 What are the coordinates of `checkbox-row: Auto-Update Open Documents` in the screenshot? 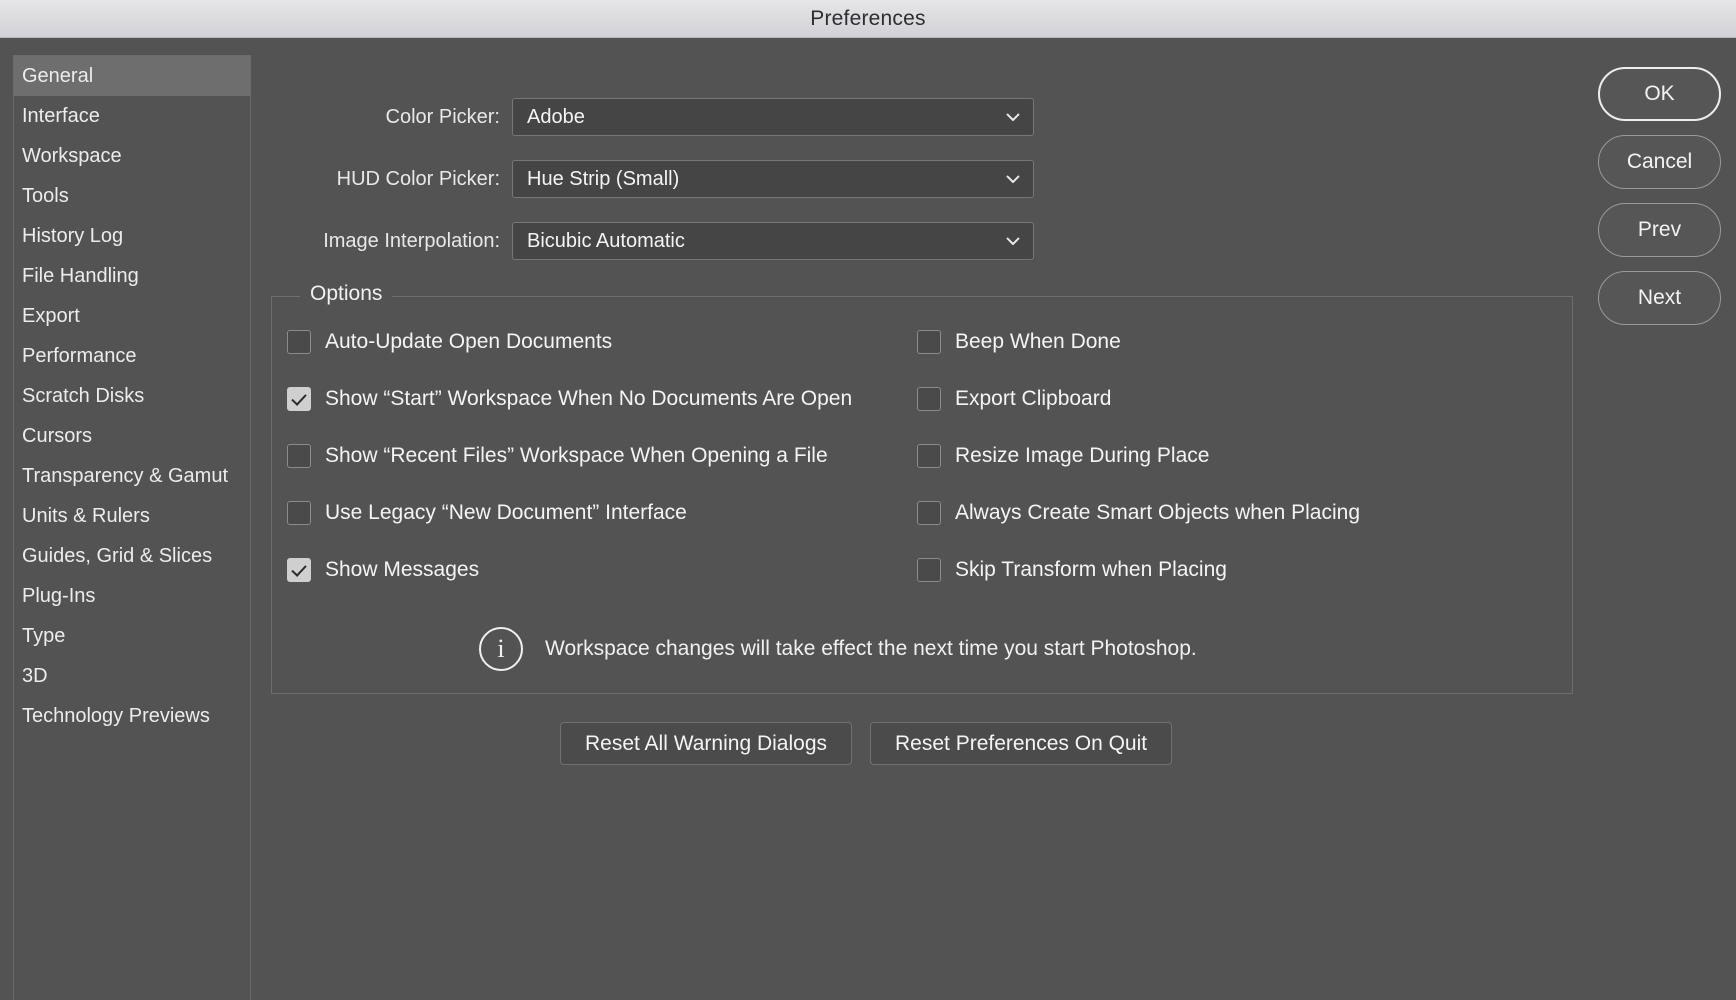 It's located at (449, 342).